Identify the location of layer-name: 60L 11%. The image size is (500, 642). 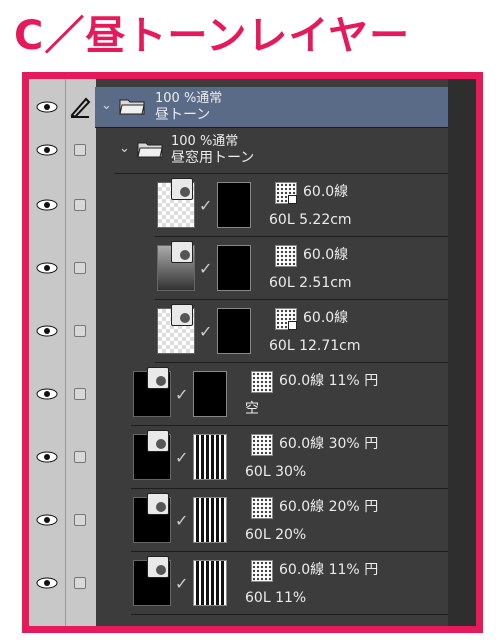
(276, 598).